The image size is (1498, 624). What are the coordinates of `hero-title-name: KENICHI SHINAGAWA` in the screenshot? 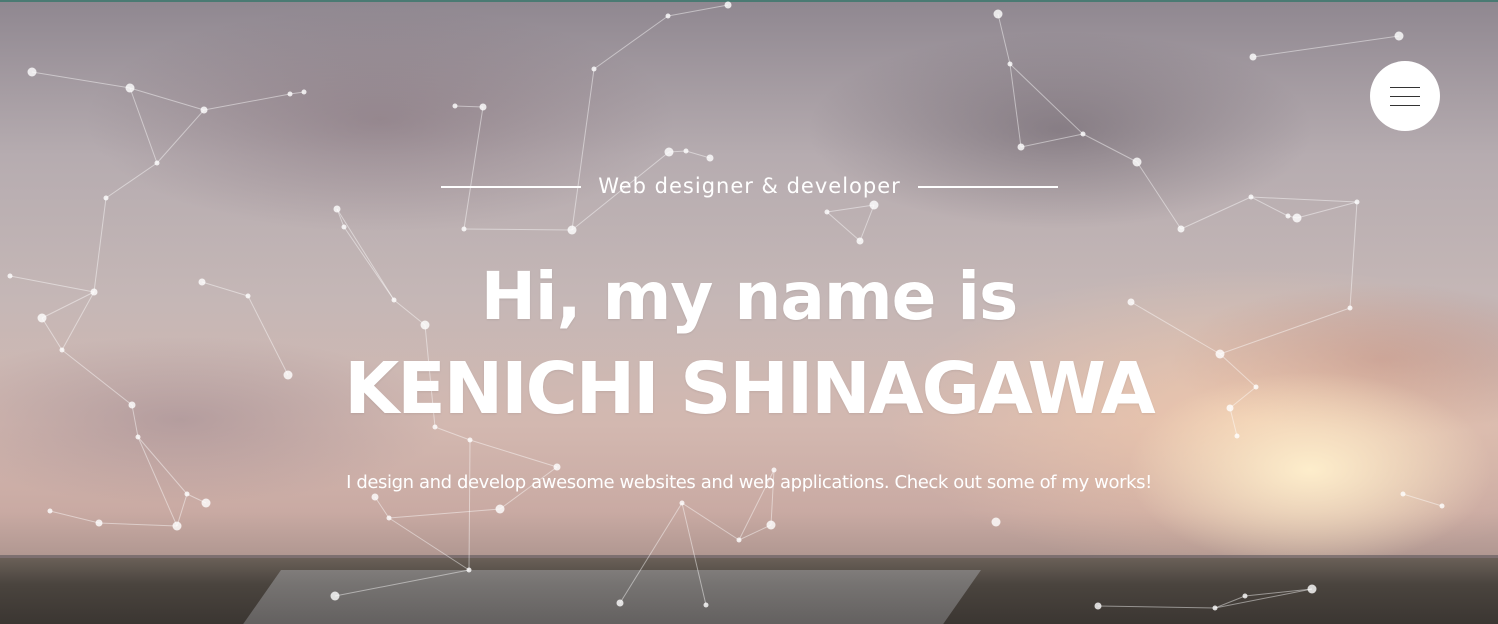 It's located at (749, 388).